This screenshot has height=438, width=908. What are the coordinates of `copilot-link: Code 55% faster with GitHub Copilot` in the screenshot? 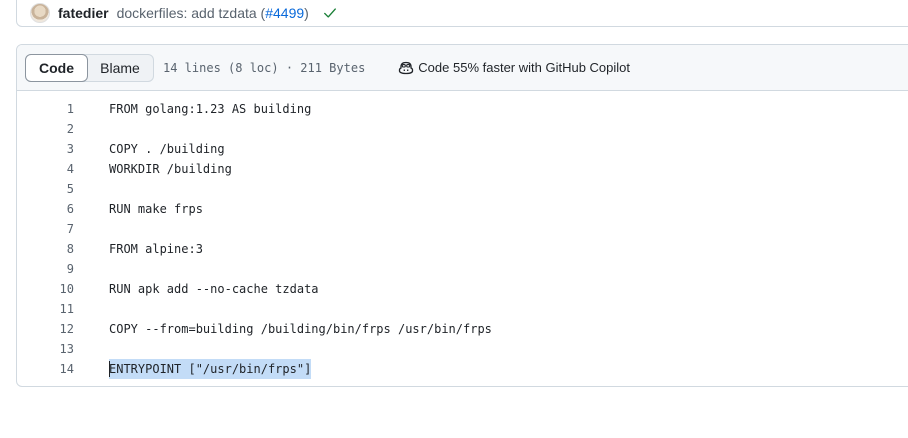 It's located at (514, 68).